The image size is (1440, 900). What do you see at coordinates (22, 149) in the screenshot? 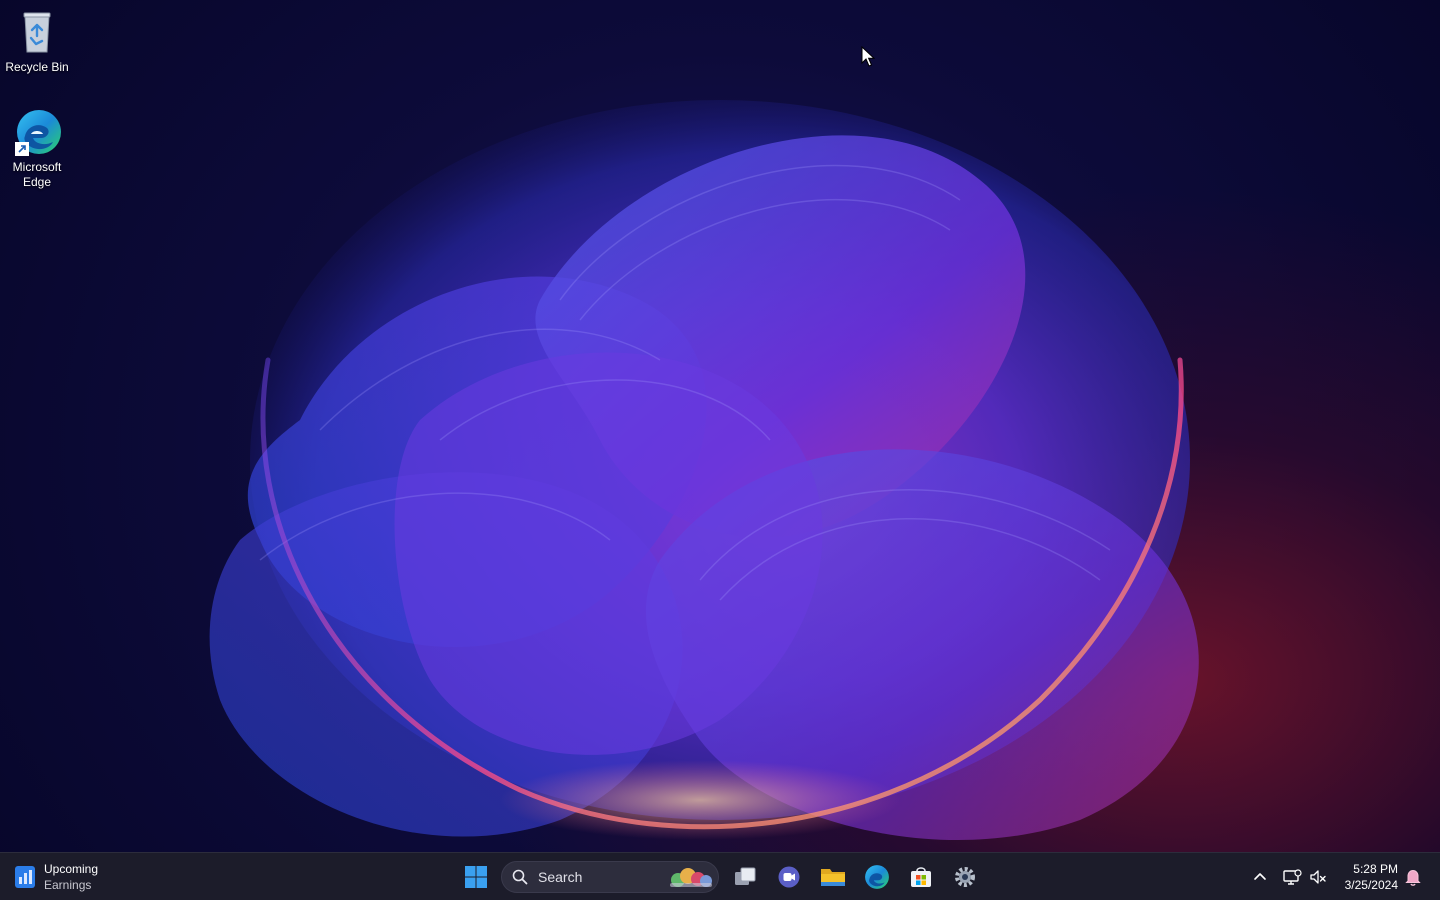
I see `shortcut-arrow-icon` at bounding box center [22, 149].